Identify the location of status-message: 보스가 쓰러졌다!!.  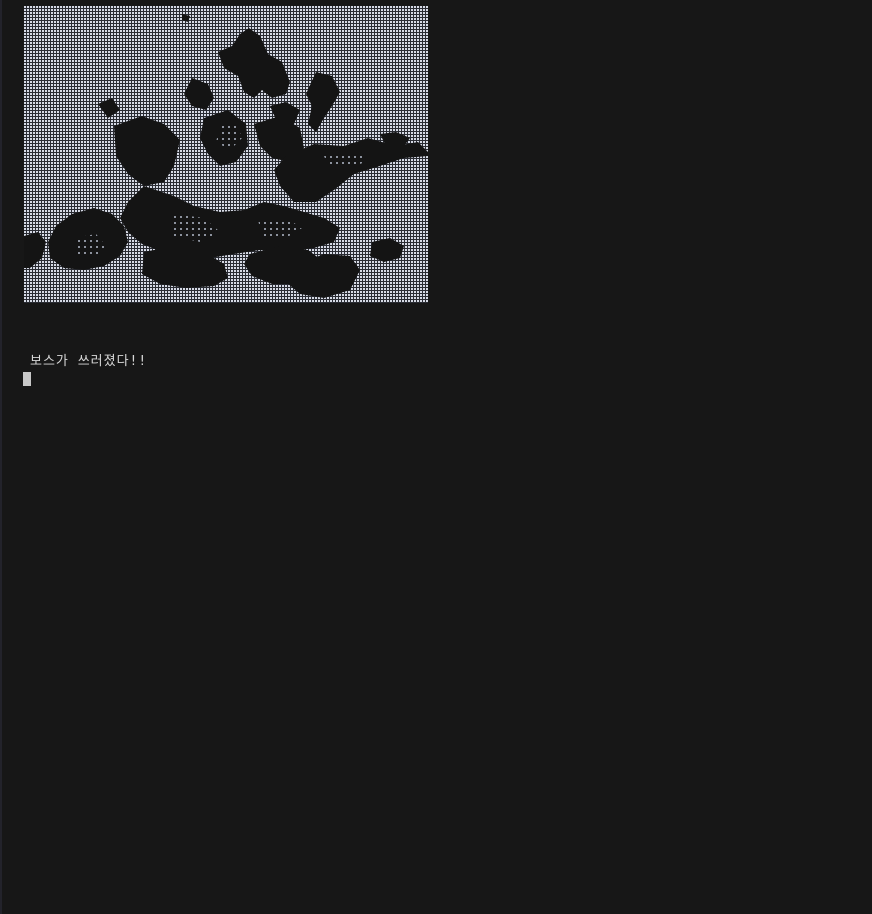
(89, 361).